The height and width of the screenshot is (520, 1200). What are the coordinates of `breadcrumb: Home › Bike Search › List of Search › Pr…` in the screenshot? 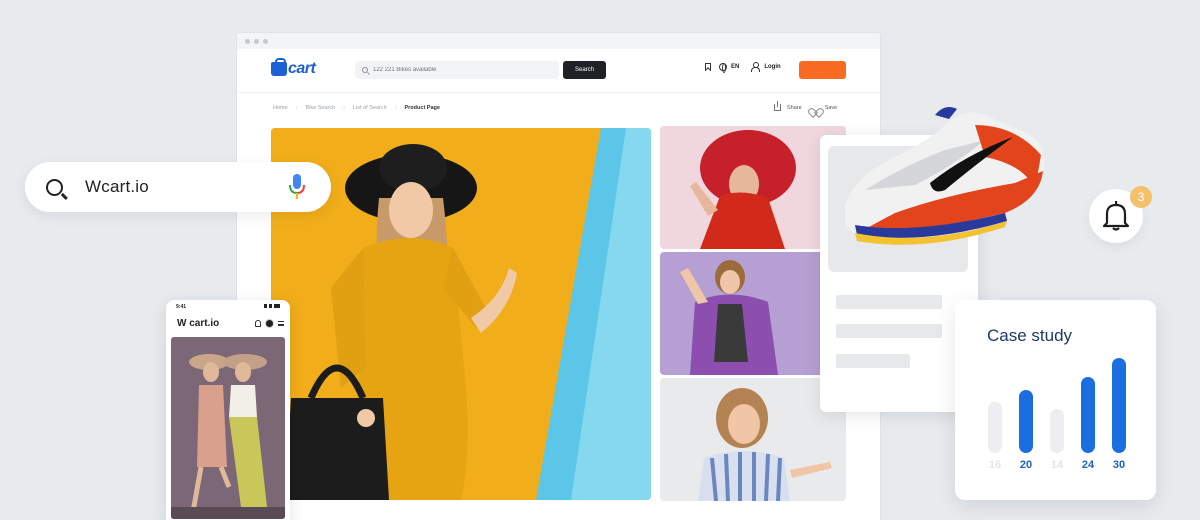 It's located at (356, 108).